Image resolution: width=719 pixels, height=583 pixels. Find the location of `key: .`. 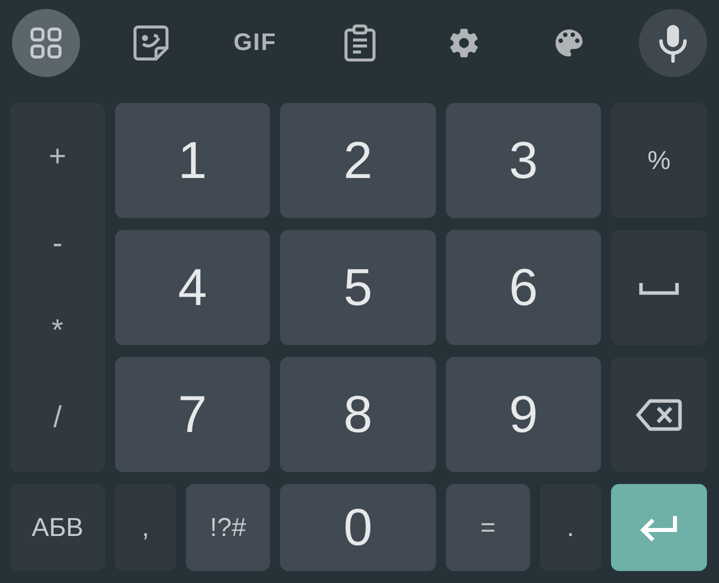

key: . is located at coordinates (570, 527).